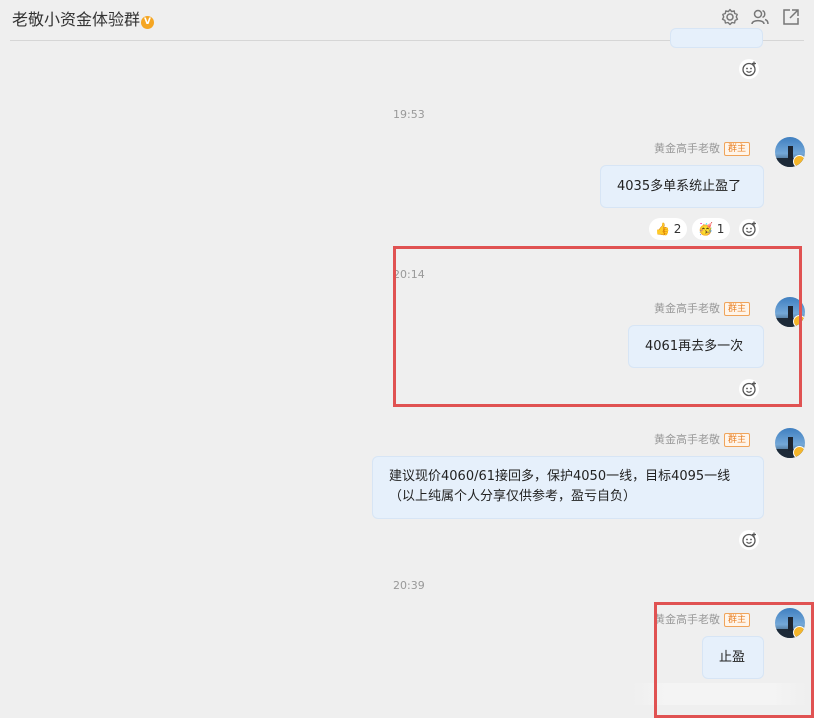  What do you see at coordinates (716, 38) in the screenshot?
I see `previous-message-bubble` at bounding box center [716, 38].